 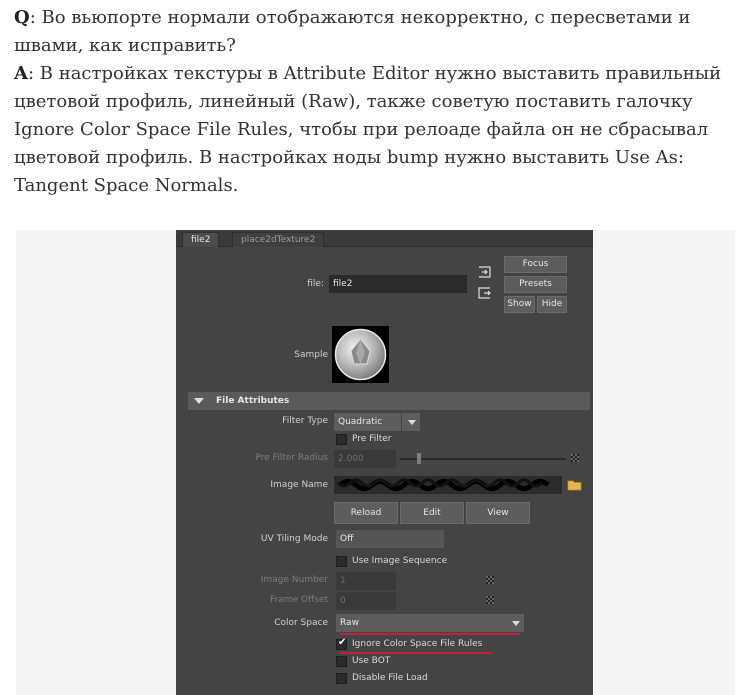 What do you see at coordinates (301, 623) in the screenshot?
I see `color-space-label: Color Space` at bounding box center [301, 623].